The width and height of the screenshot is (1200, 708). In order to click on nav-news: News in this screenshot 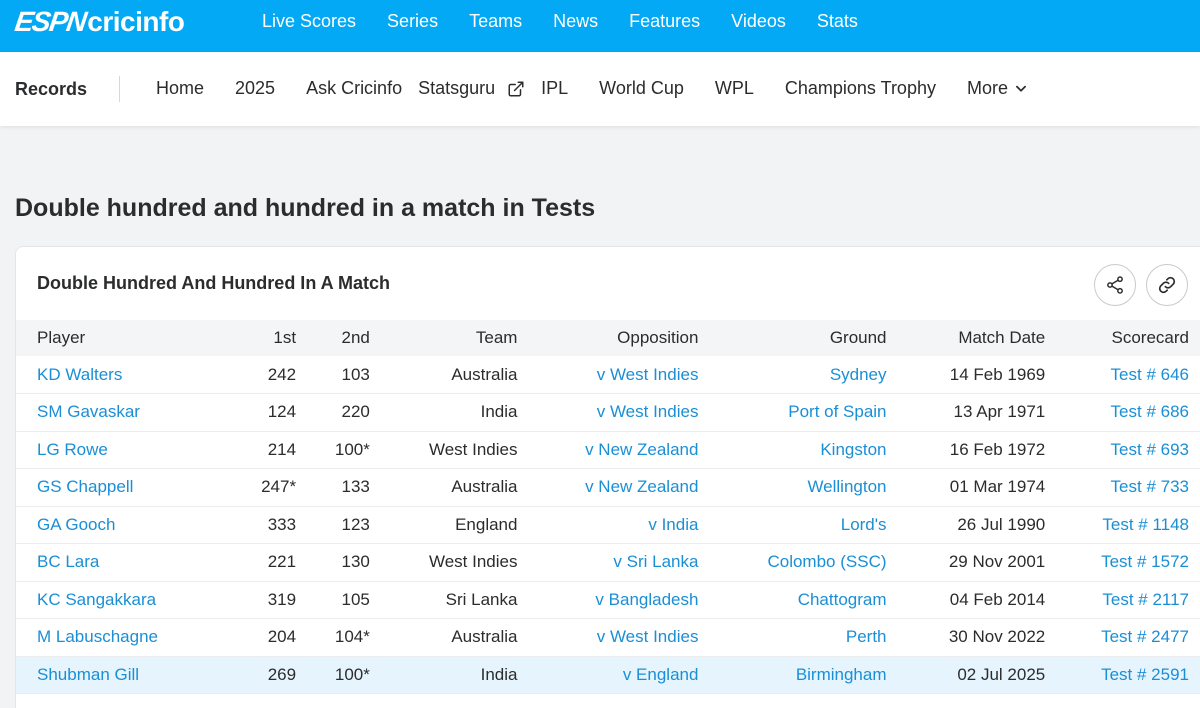, I will do `click(575, 21)`.